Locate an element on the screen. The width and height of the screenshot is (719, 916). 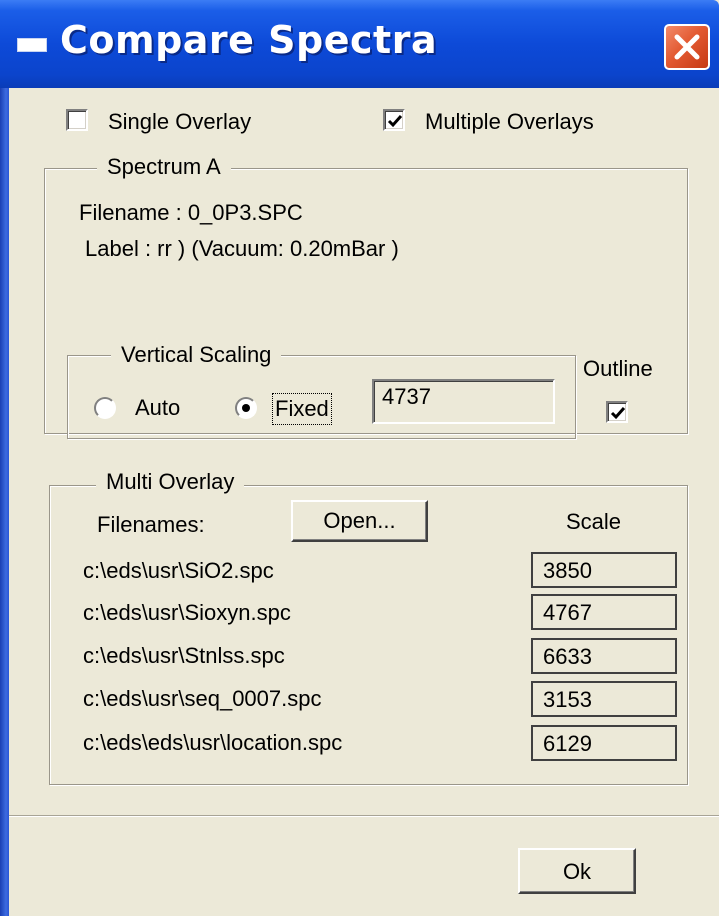
overlay-scale-field: 6633 is located at coordinates (604, 656).